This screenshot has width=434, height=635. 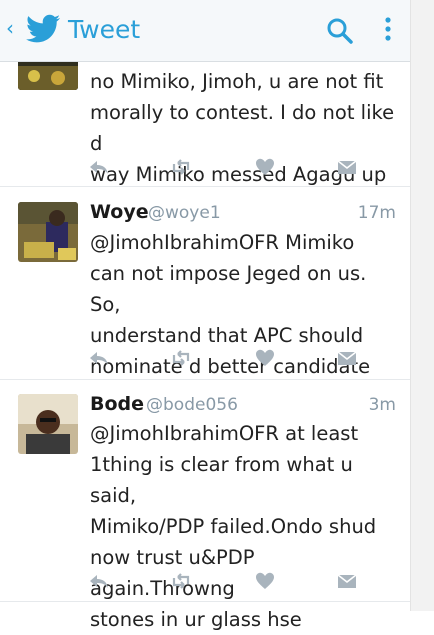 What do you see at coordinates (224, 433) in the screenshot?
I see `tweet-text-line: @JimohIbrahimOFR at least` at bounding box center [224, 433].